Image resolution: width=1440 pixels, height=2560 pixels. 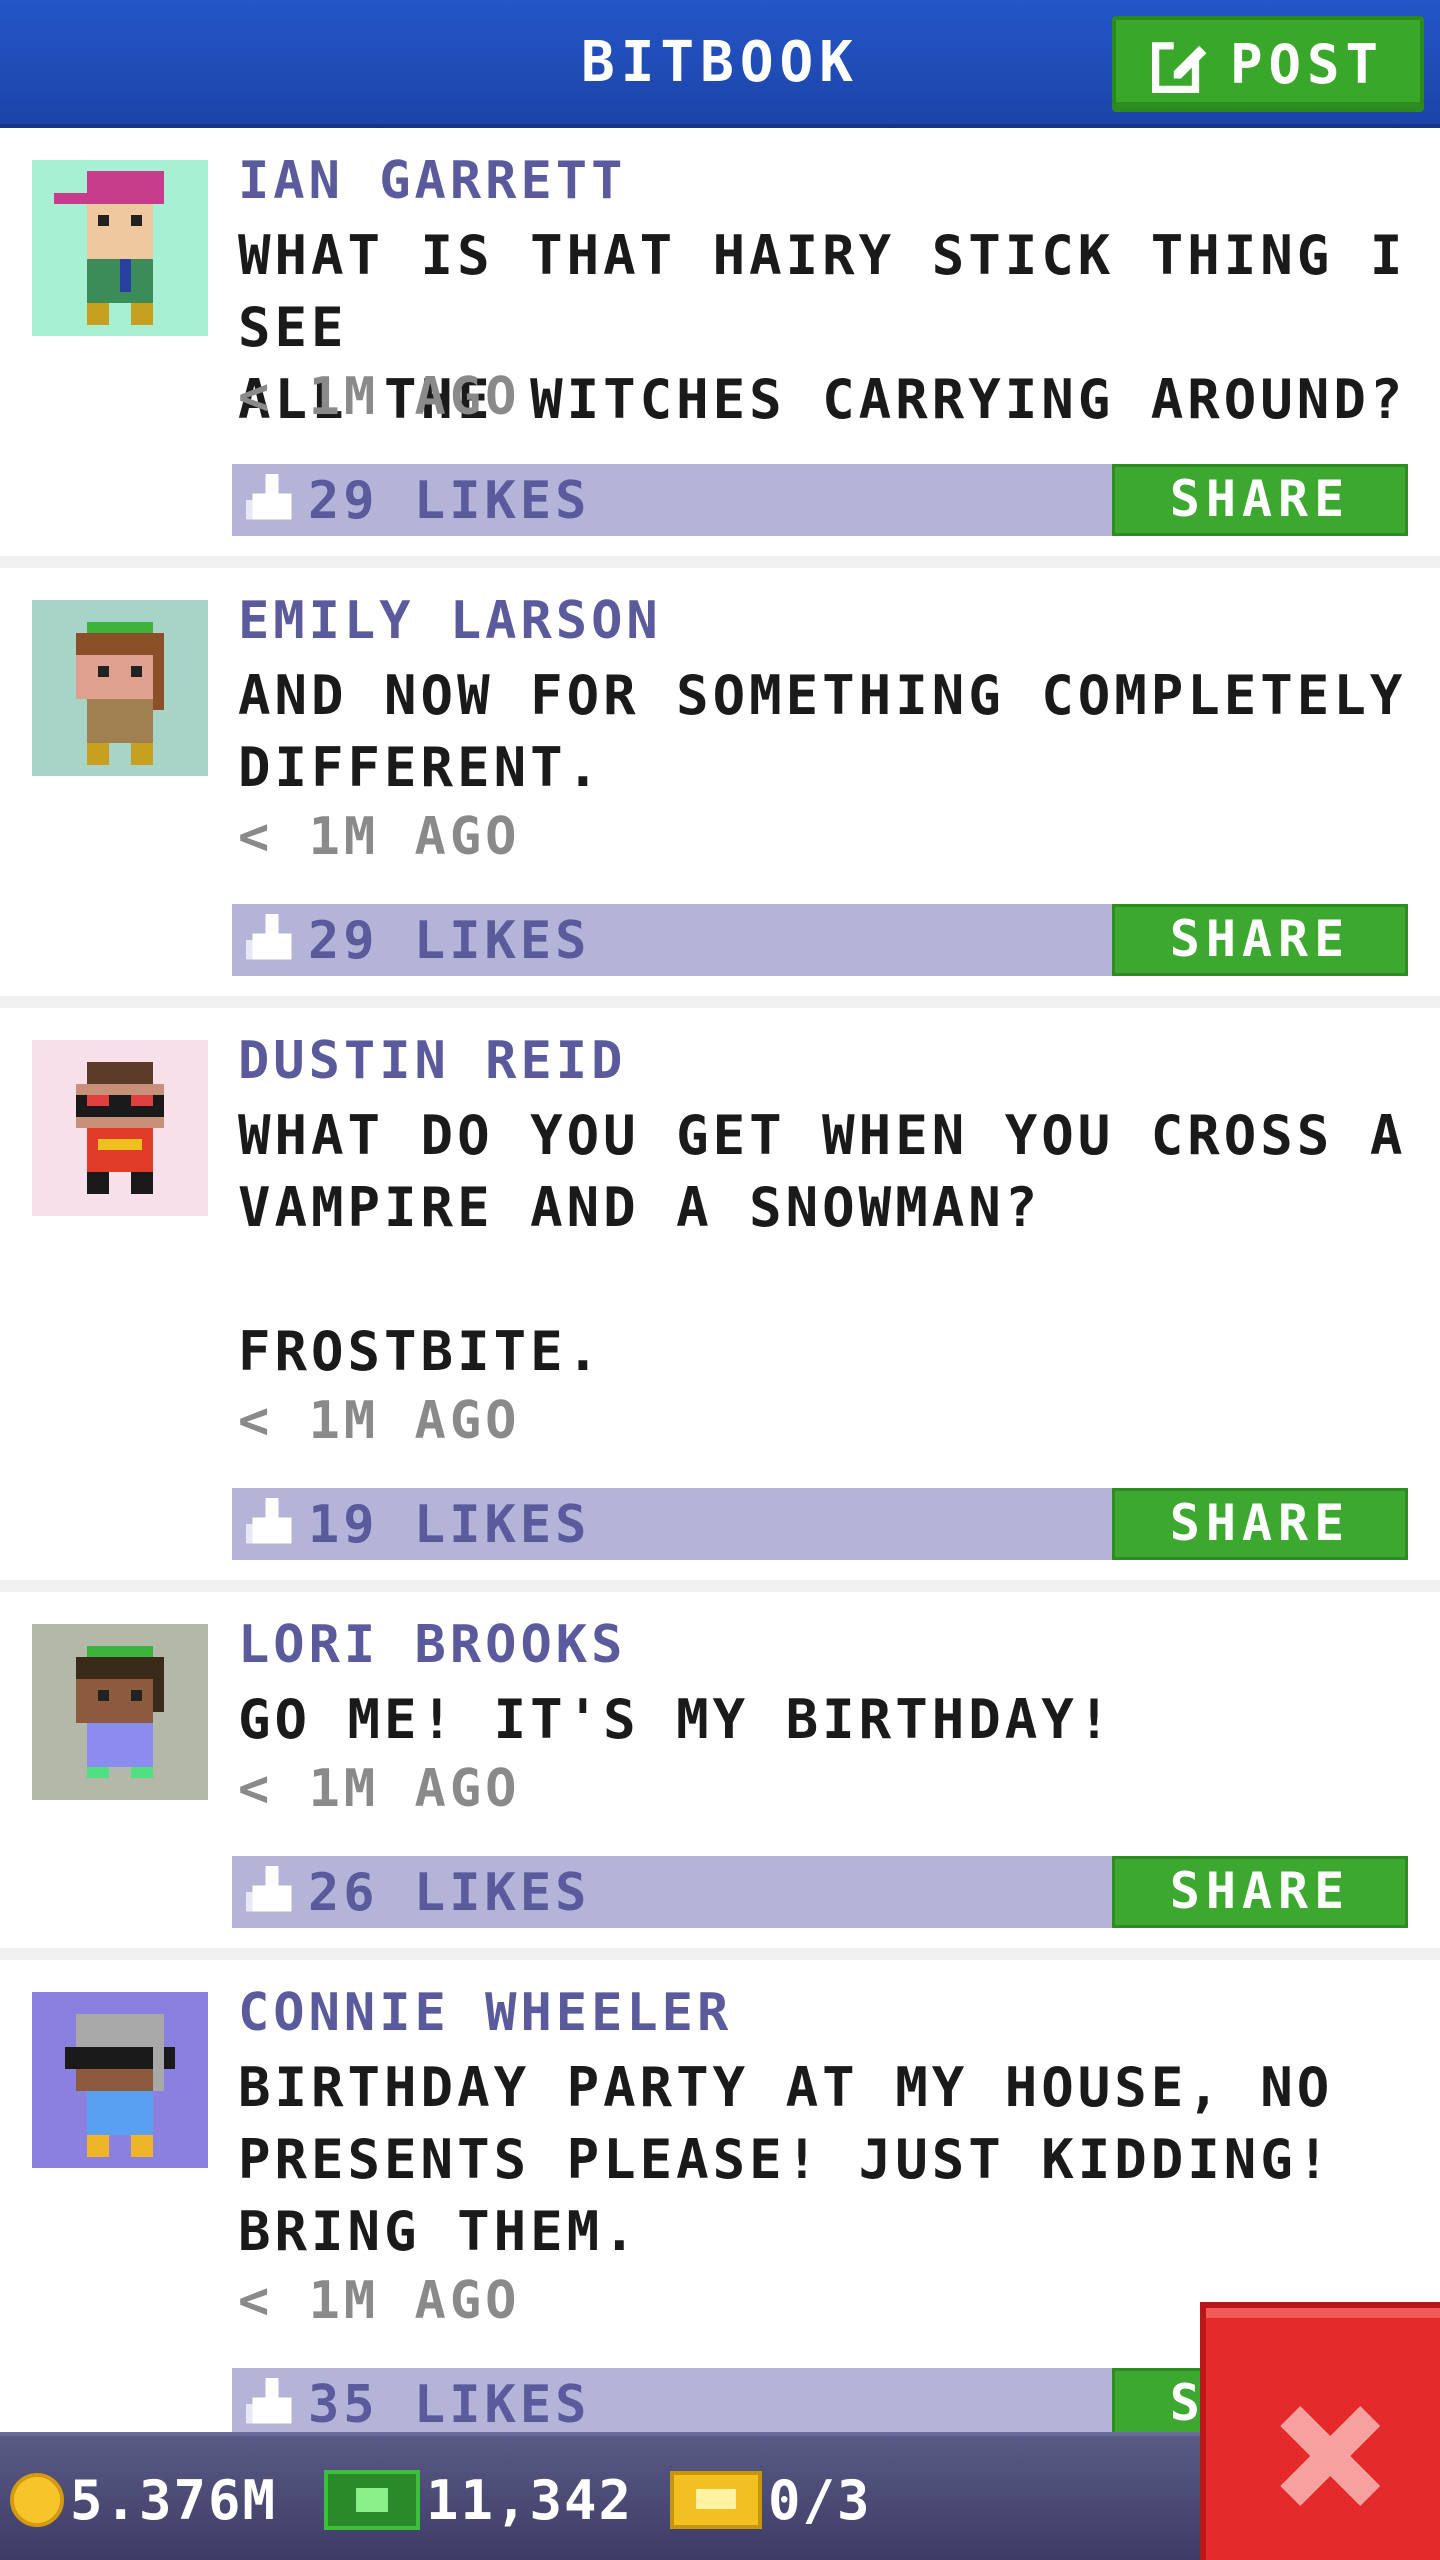 I want to click on post-author: CONNIE WHEELER, so click(x=485, y=2013).